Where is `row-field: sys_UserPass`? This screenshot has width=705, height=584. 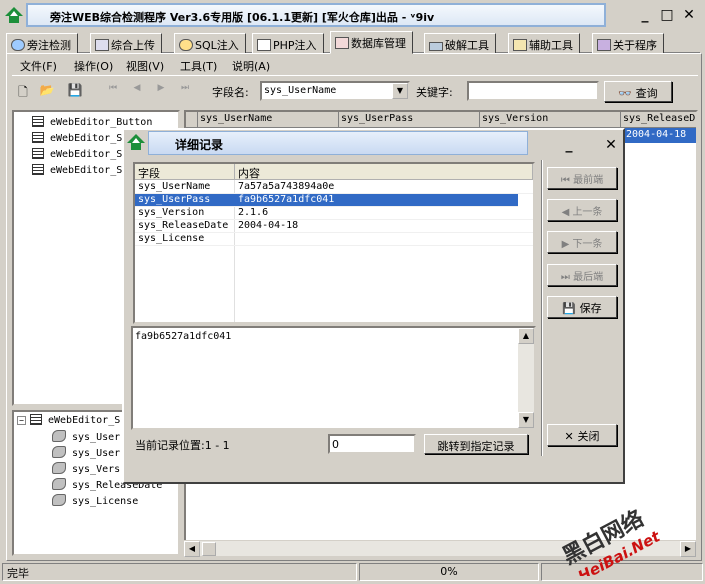 row-field: sys_UserPass is located at coordinates (174, 199).